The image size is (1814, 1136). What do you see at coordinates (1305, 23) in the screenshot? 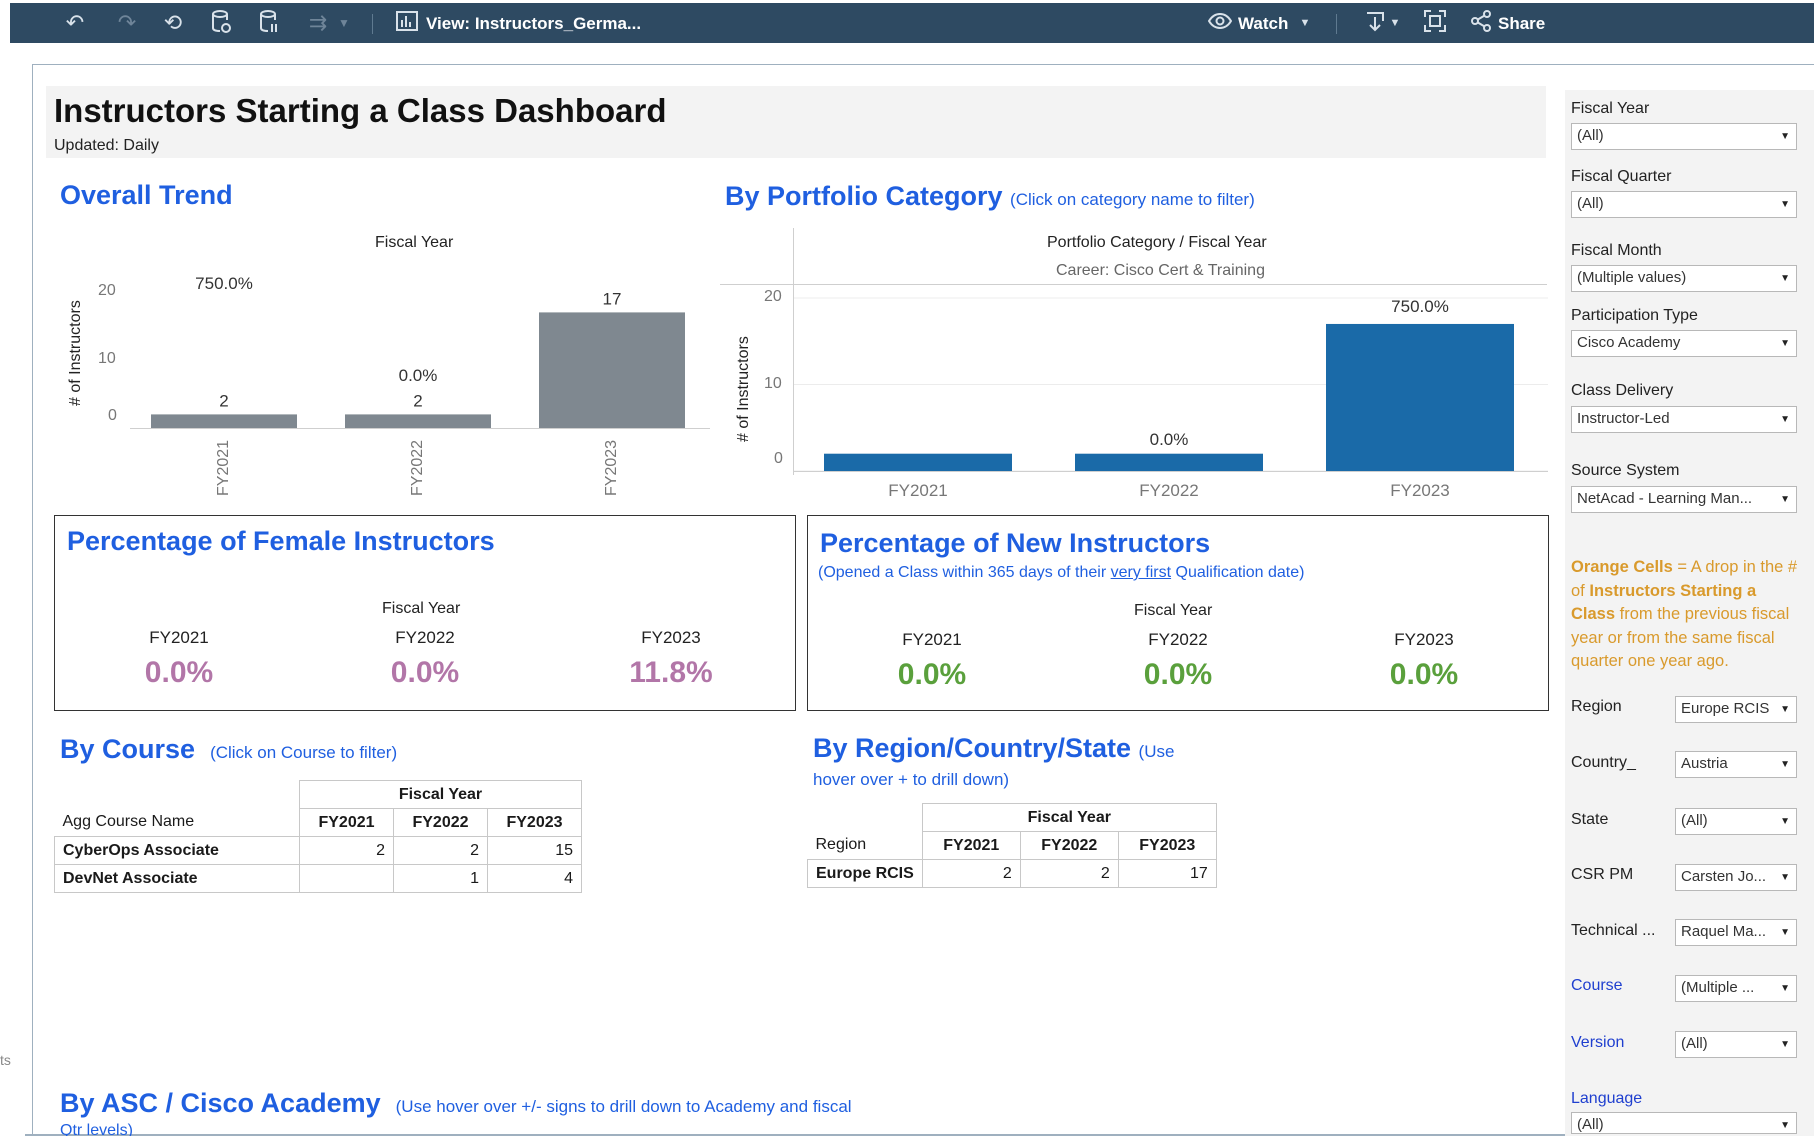
I see `watch-chevron-icon: ▼` at bounding box center [1305, 23].